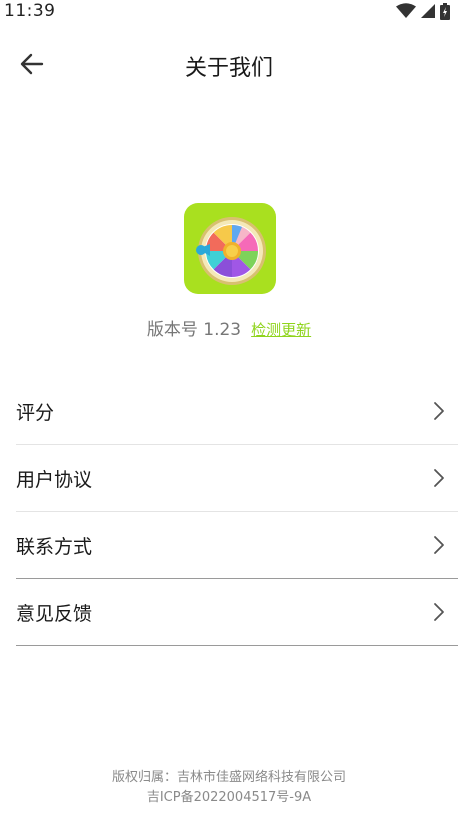  I want to click on icp-text: 吉ICP备2022004517号-9A, so click(229, 797).